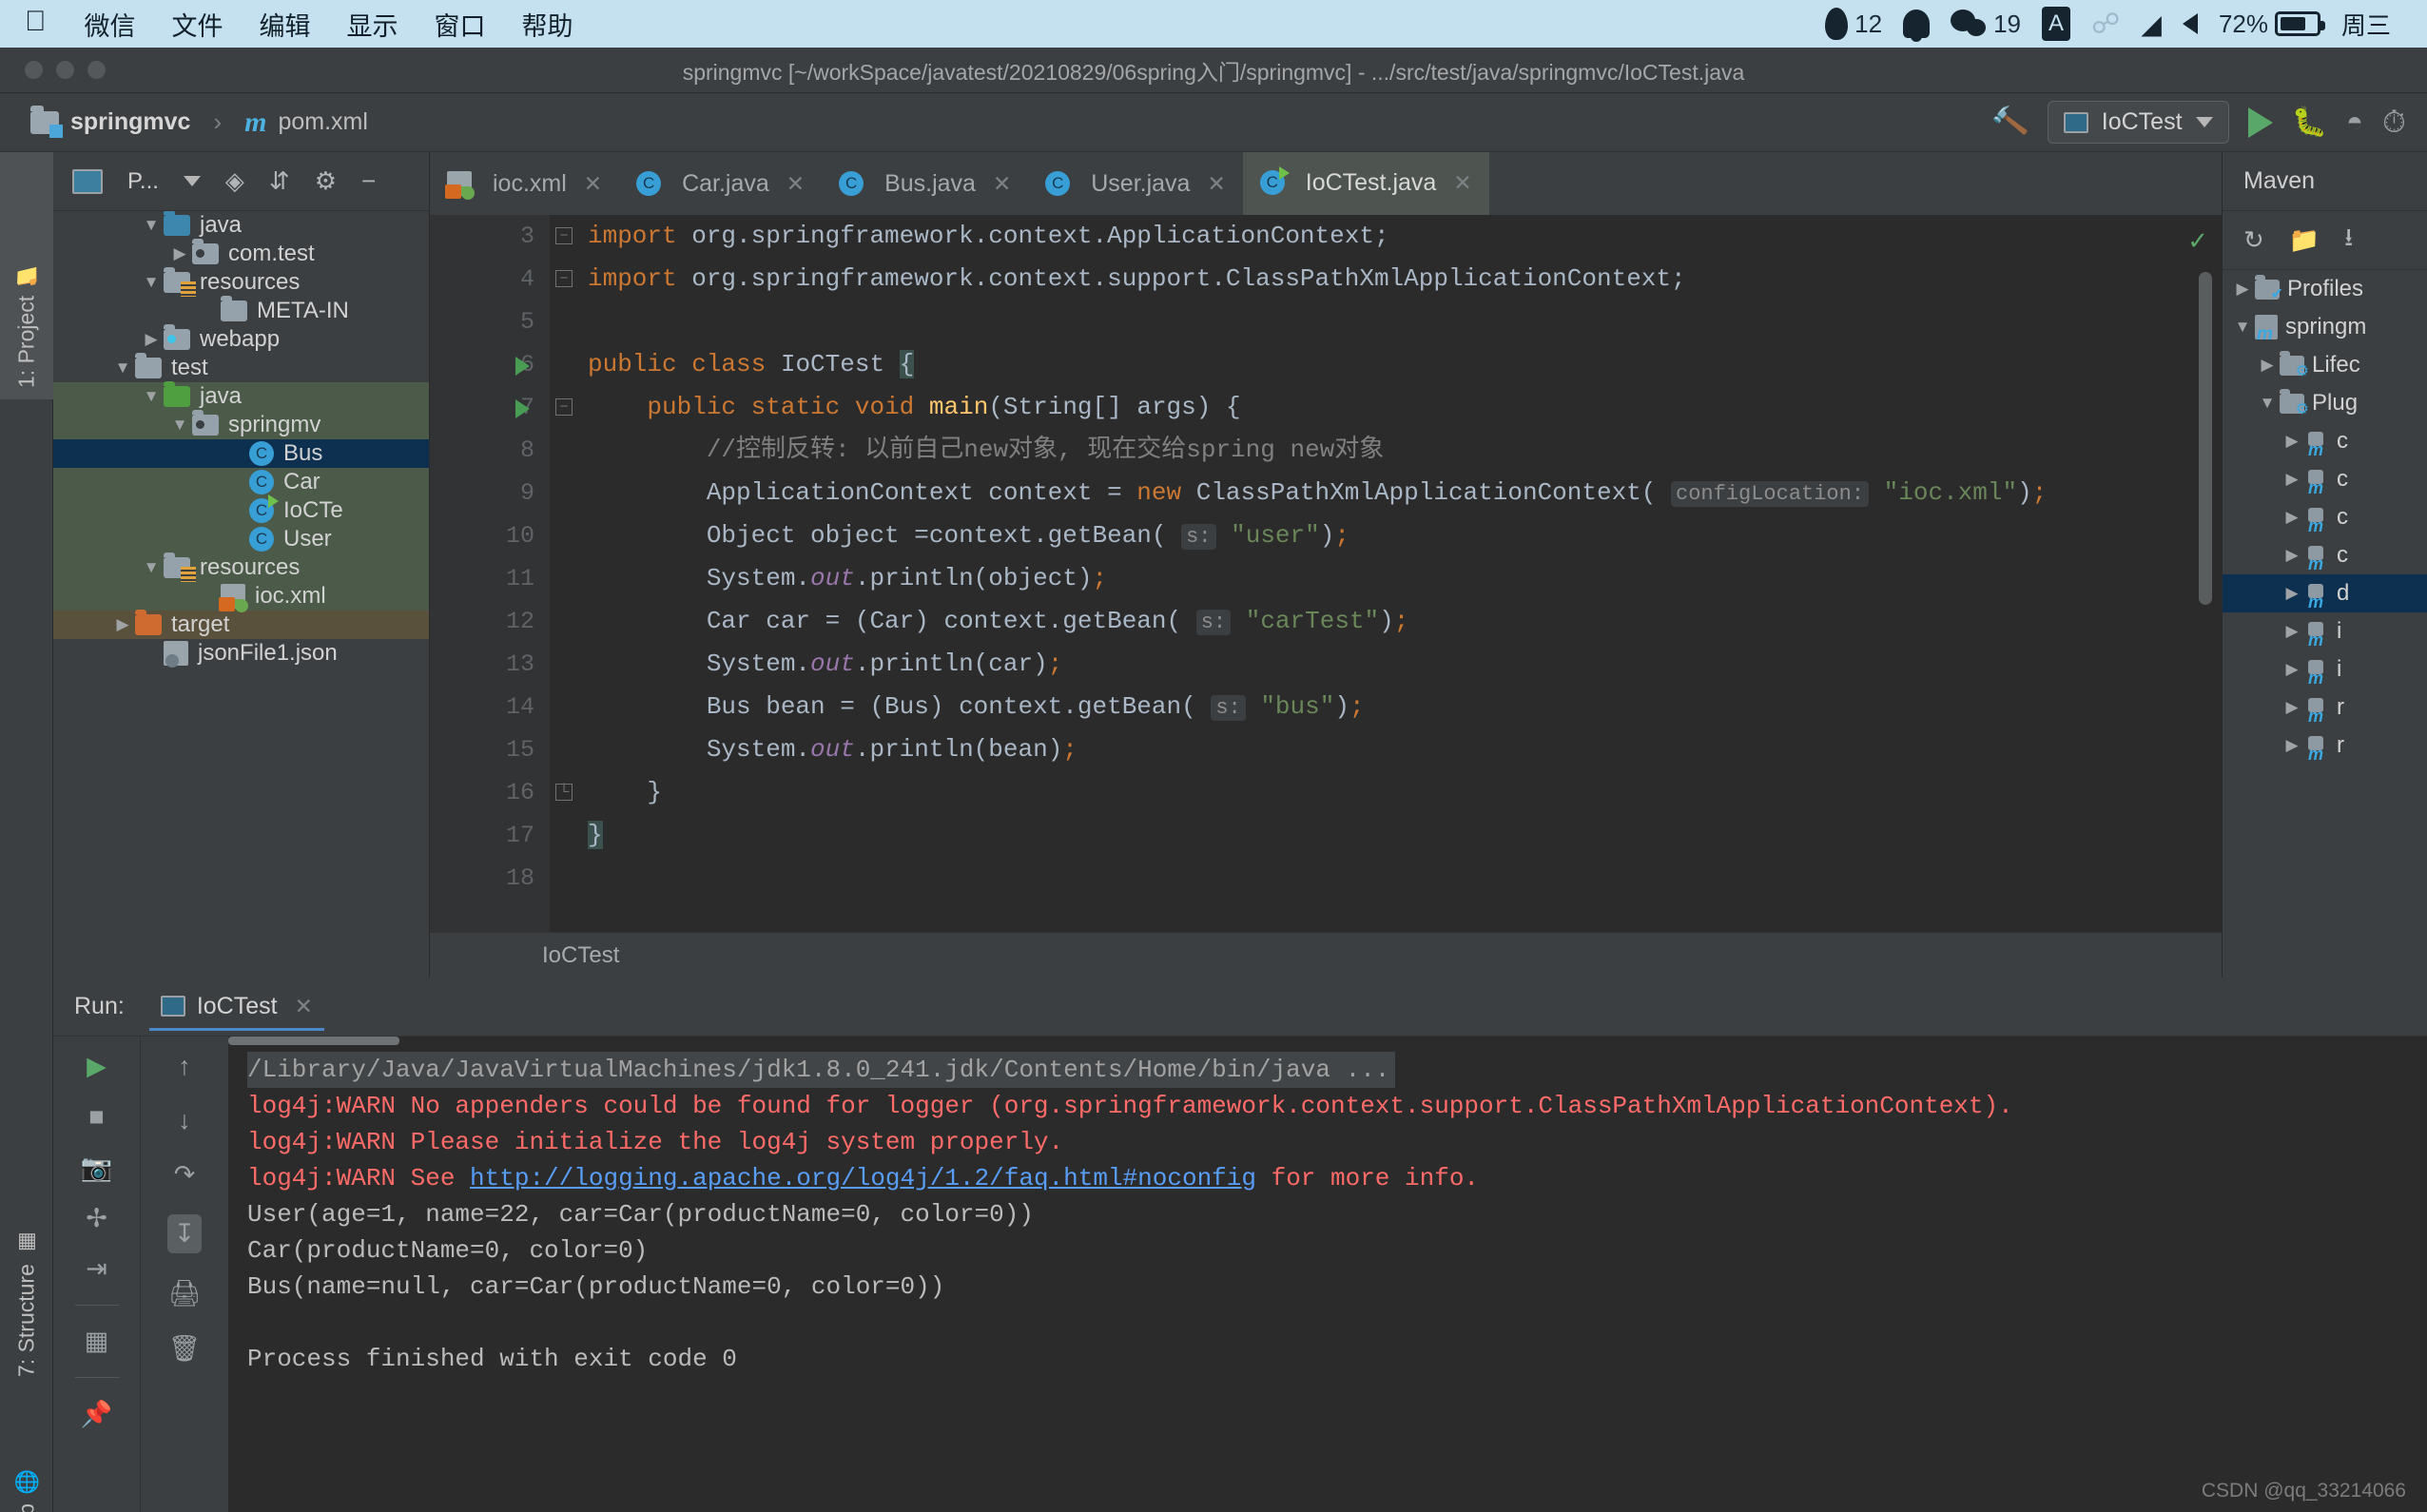  Describe the element at coordinates (2325, 289) in the screenshot. I see `maven-tree-row: ▶ ✔ Profiles` at that location.